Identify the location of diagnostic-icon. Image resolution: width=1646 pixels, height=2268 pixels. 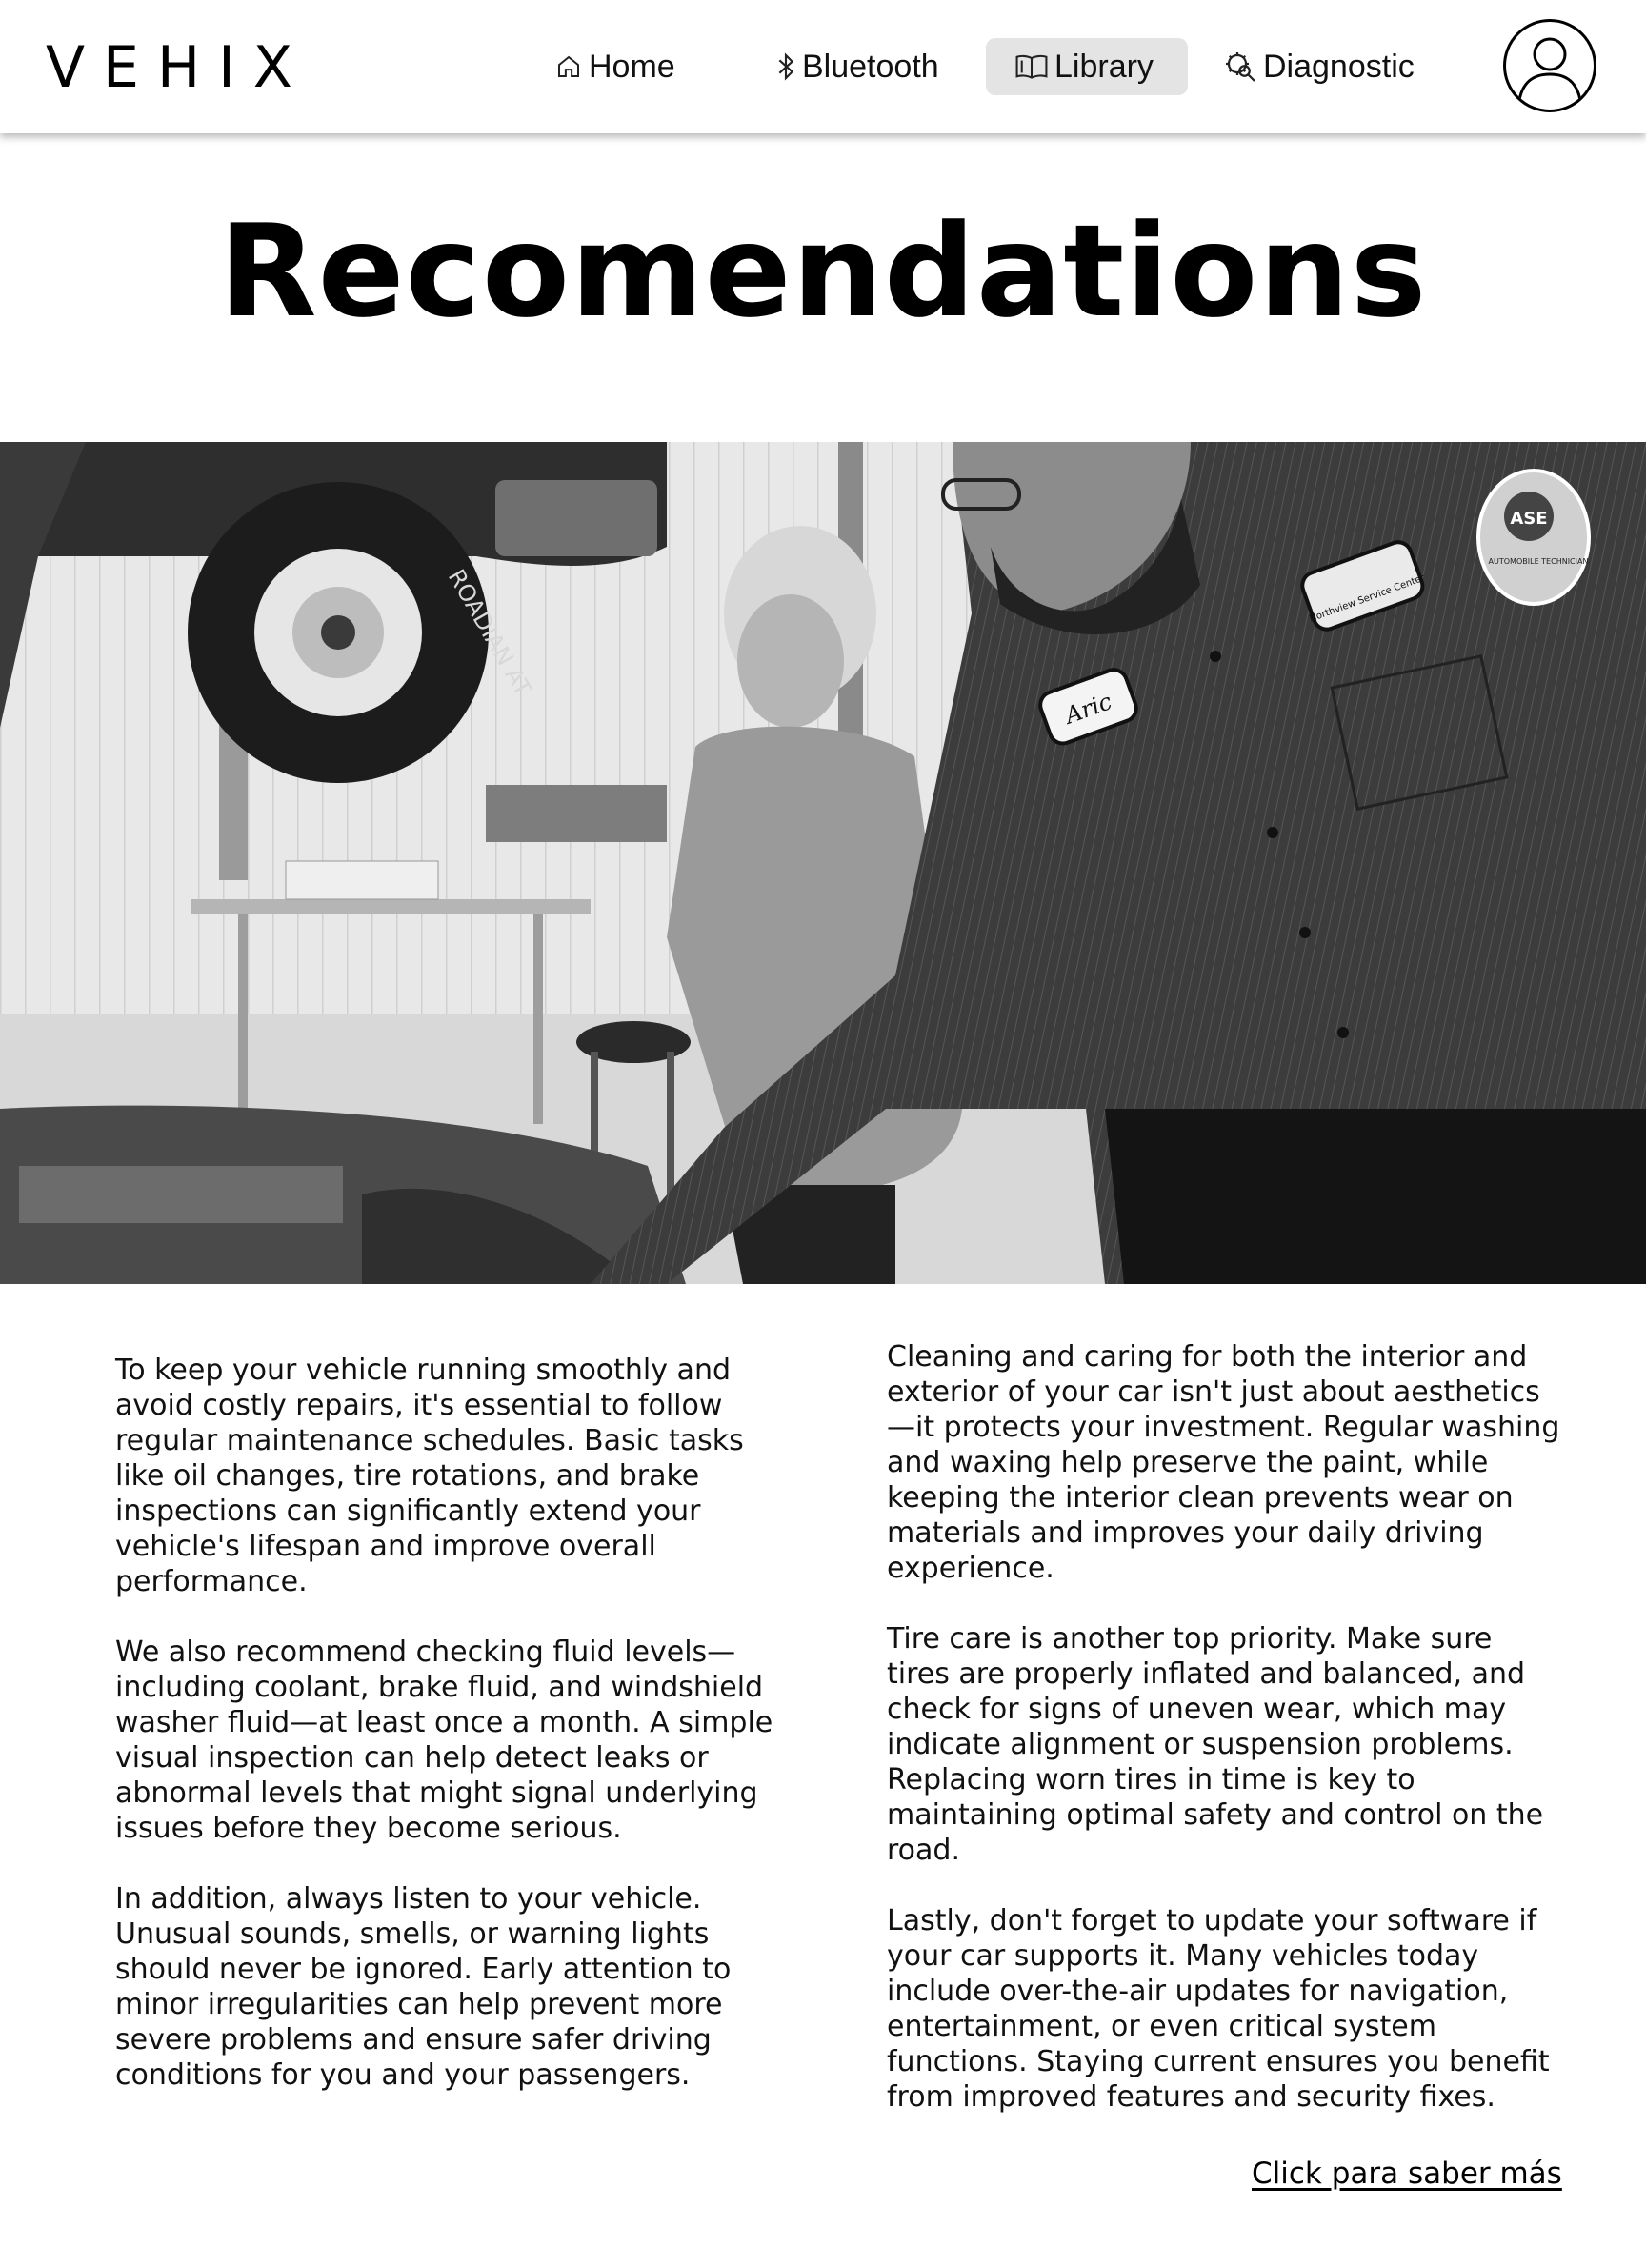
(1241, 67).